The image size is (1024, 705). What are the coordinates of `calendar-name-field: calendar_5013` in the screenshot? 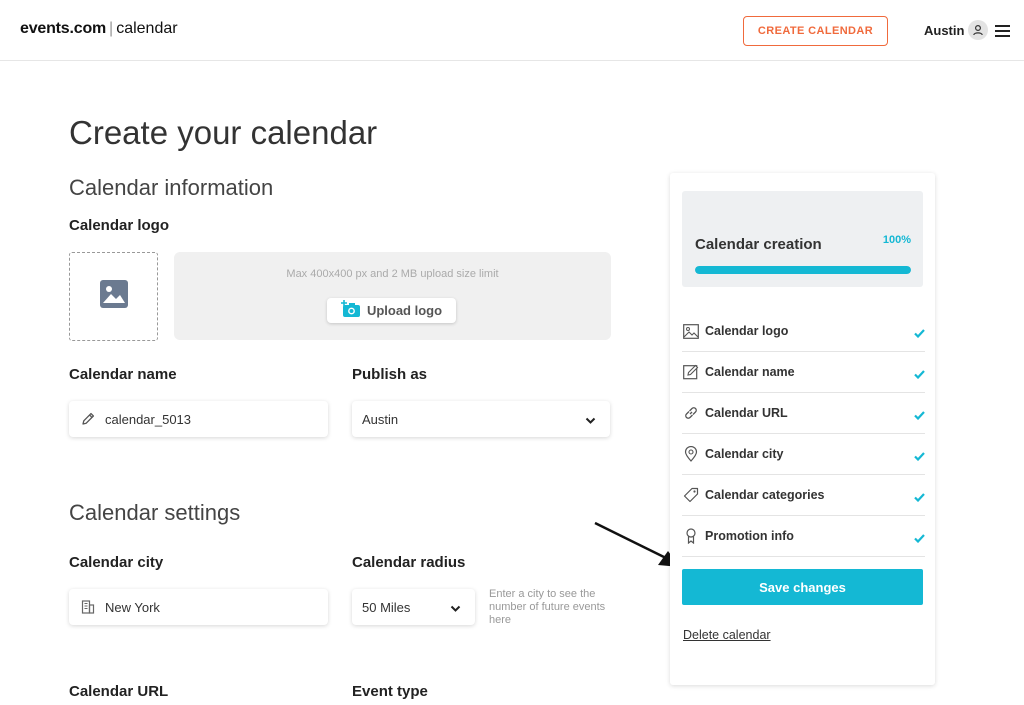 It's located at (198, 419).